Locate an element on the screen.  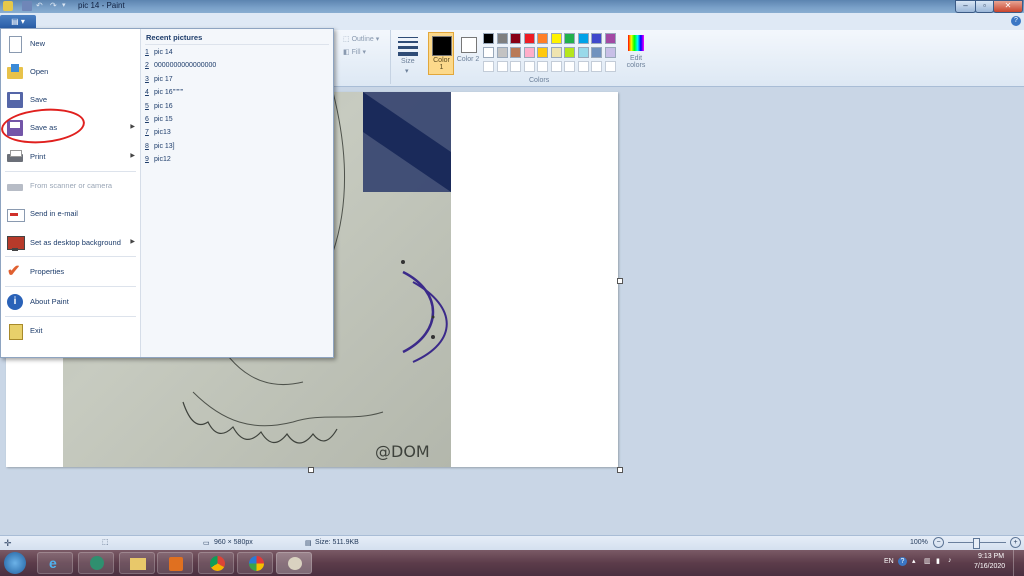
zoom-slider-thumb is located at coordinates (976, 543).